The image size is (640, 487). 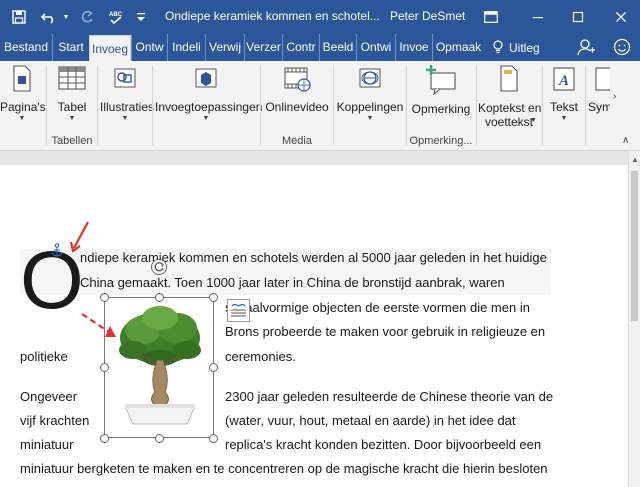 What do you see at coordinates (48, 396) in the screenshot?
I see `body-line-6a: Ongeveer` at bounding box center [48, 396].